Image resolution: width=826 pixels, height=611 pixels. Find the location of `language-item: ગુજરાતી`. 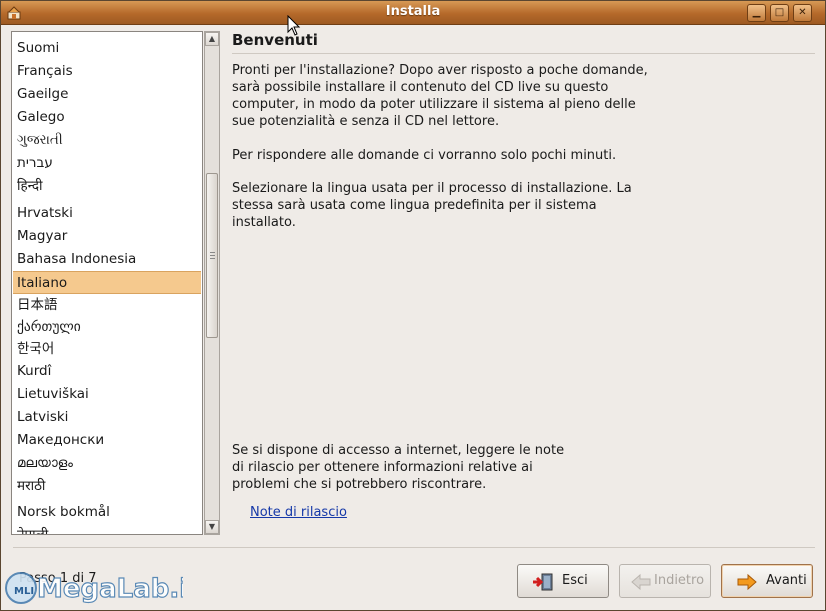

language-item: ગુજરાતી is located at coordinates (107, 140).